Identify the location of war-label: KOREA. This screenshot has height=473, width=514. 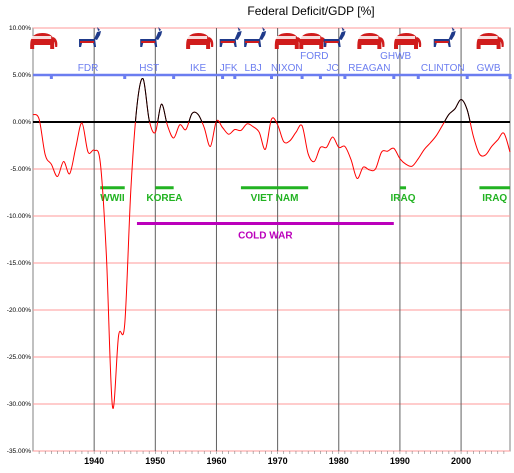
(164, 198).